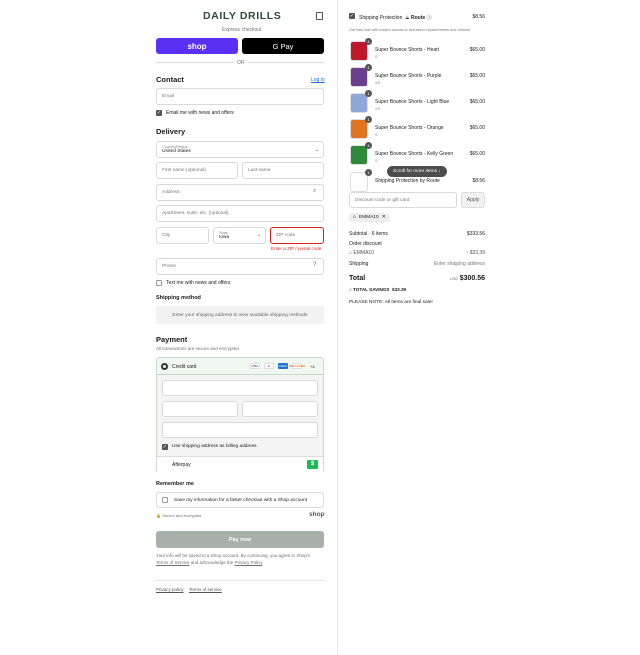 The height and width of the screenshot is (655, 640). What do you see at coordinates (240, 266) in the screenshot?
I see `phone-field: Phone` at bounding box center [240, 266].